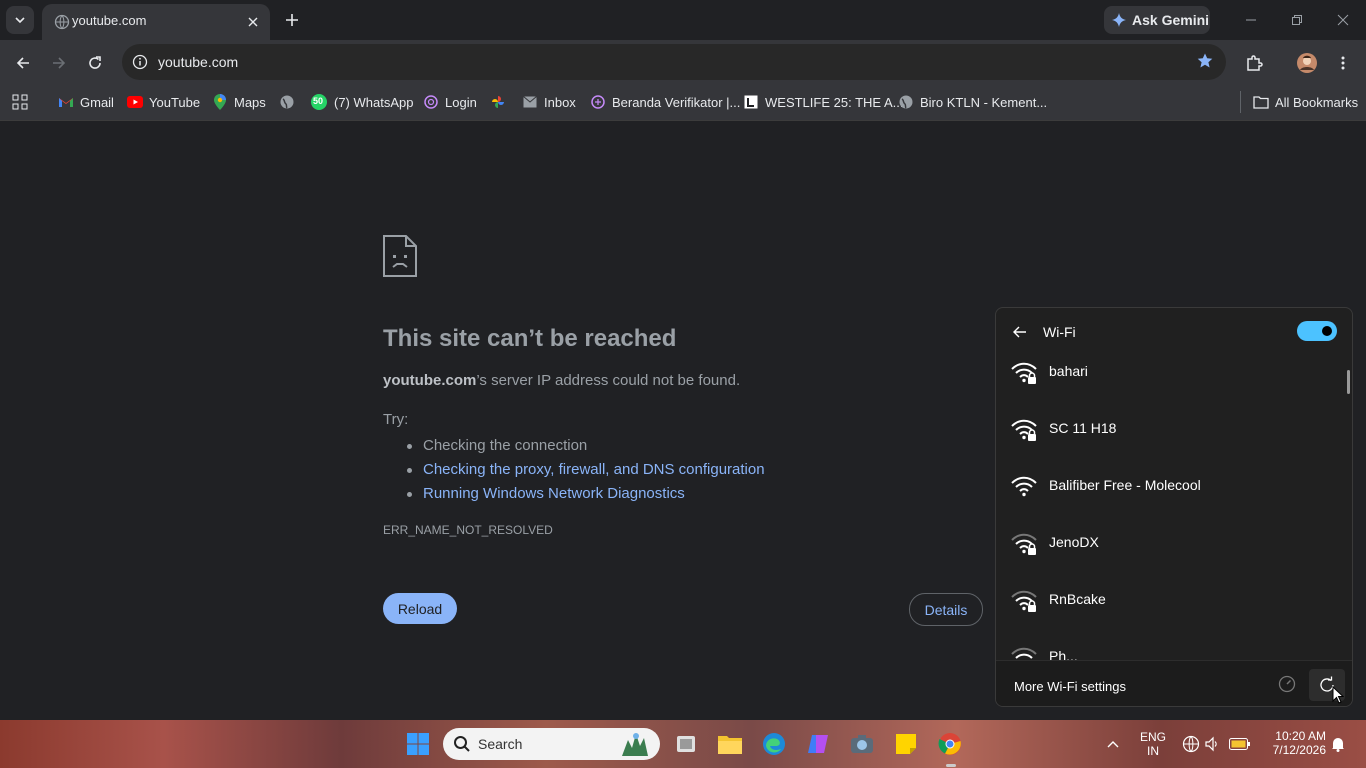 The width and height of the screenshot is (1366, 768). Describe the element at coordinates (1068, 371) in the screenshot. I see `wifi-network-name: bahari` at that location.